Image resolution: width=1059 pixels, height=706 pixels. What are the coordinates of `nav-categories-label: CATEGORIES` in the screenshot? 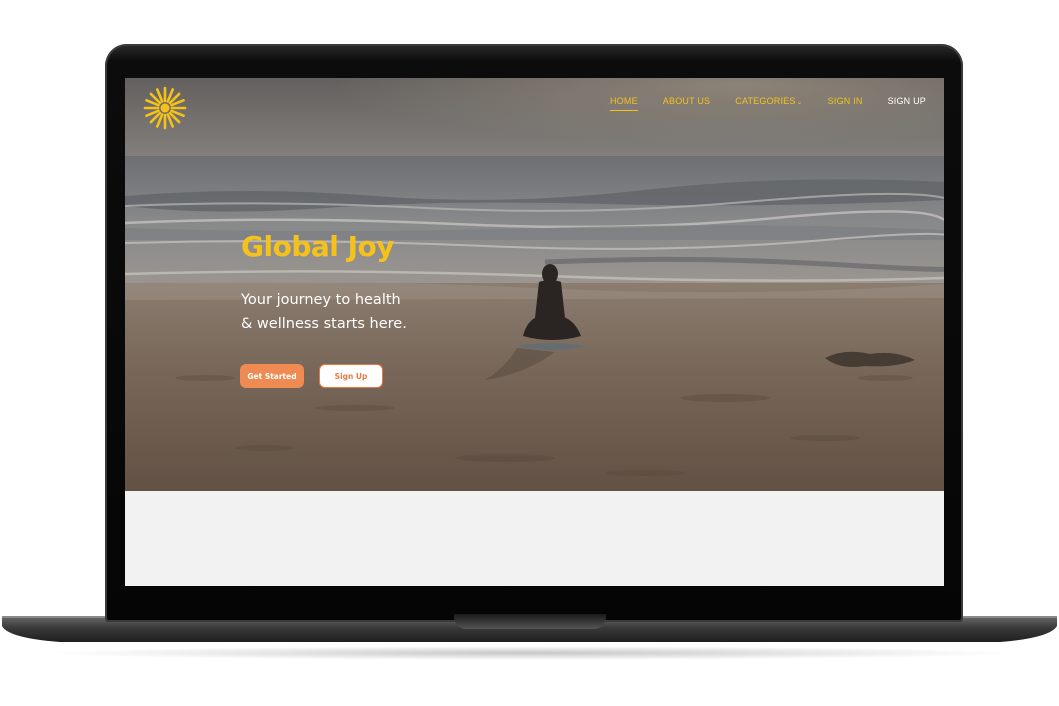 It's located at (765, 101).